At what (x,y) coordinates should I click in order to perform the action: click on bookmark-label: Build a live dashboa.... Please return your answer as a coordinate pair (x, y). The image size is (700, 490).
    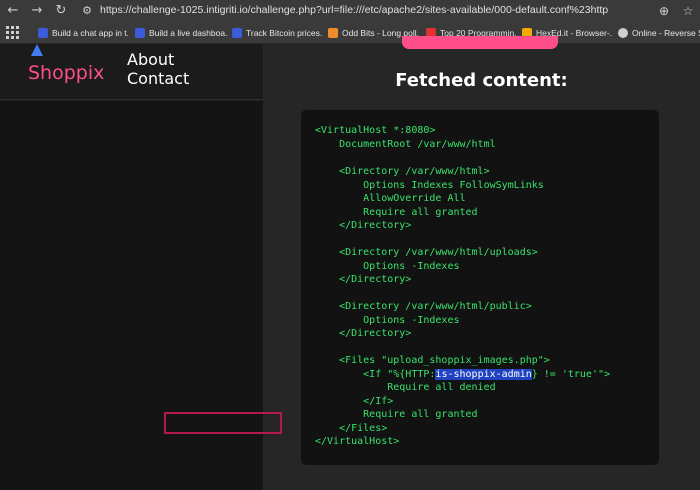
    Looking at the image, I should click on (188, 33).